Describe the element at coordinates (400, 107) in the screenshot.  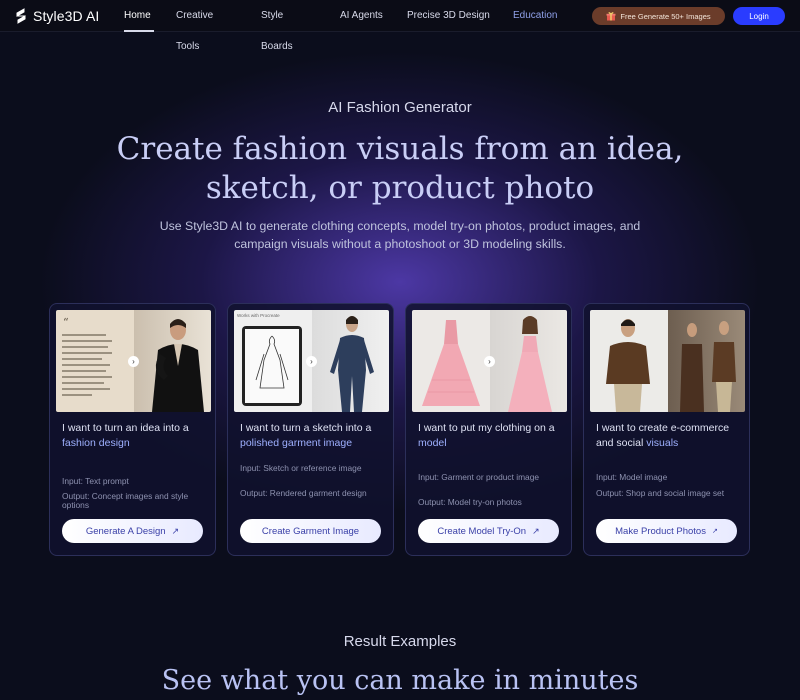
I see `hero-eyebrow: AI Fashion Generator` at that location.